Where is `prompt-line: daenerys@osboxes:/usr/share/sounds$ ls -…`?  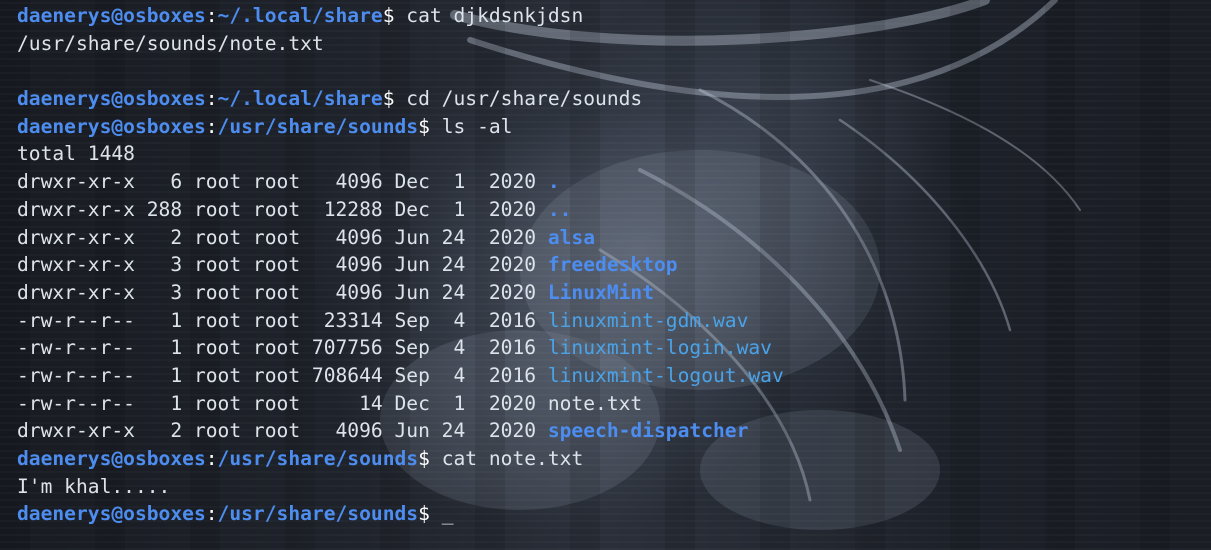 prompt-line: daenerys@osboxes:/usr/share/sounds$ ls -… is located at coordinates (400, 127).